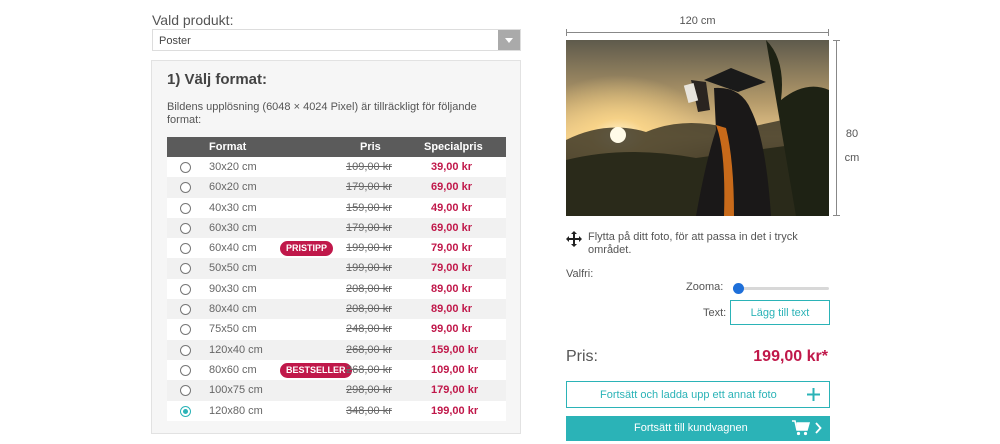  Describe the element at coordinates (705, 287) in the screenshot. I see `zoom-label: Zooma:` at that location.